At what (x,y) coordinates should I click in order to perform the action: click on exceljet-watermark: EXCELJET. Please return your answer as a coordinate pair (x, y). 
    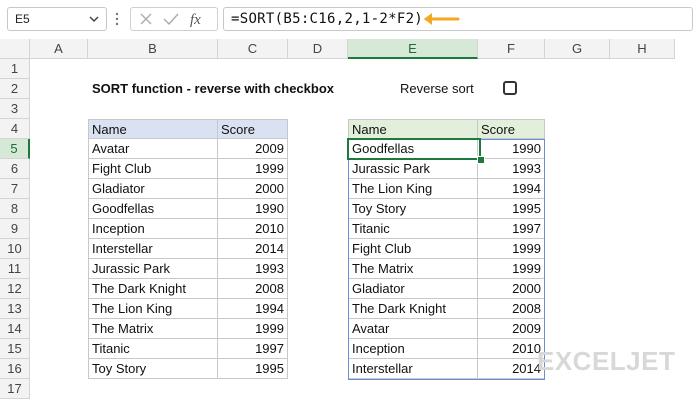
    Looking at the image, I should click on (606, 361).